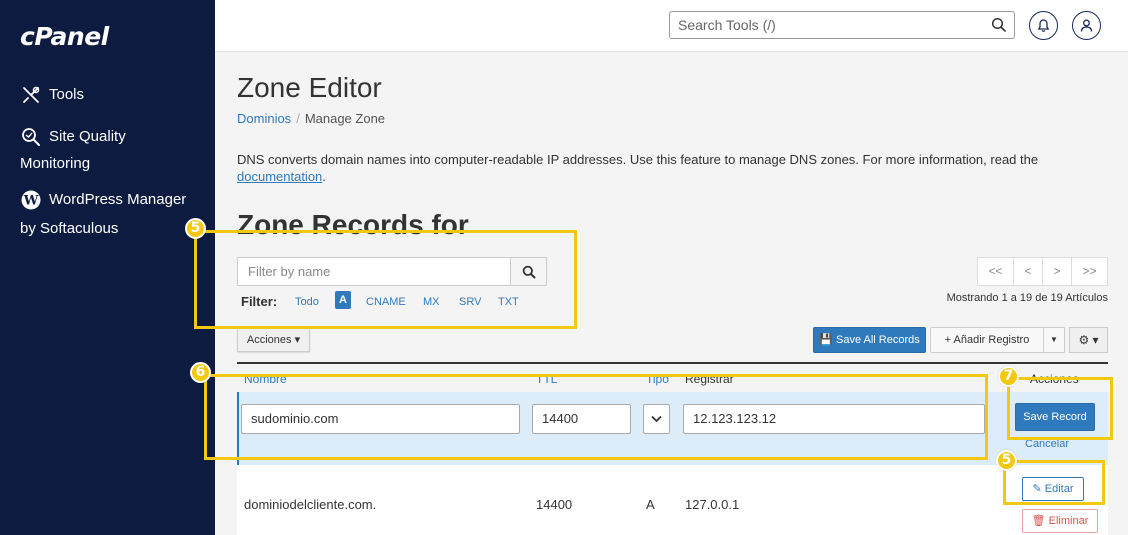 The image size is (1128, 535). I want to click on top-bar, so click(671, 26).